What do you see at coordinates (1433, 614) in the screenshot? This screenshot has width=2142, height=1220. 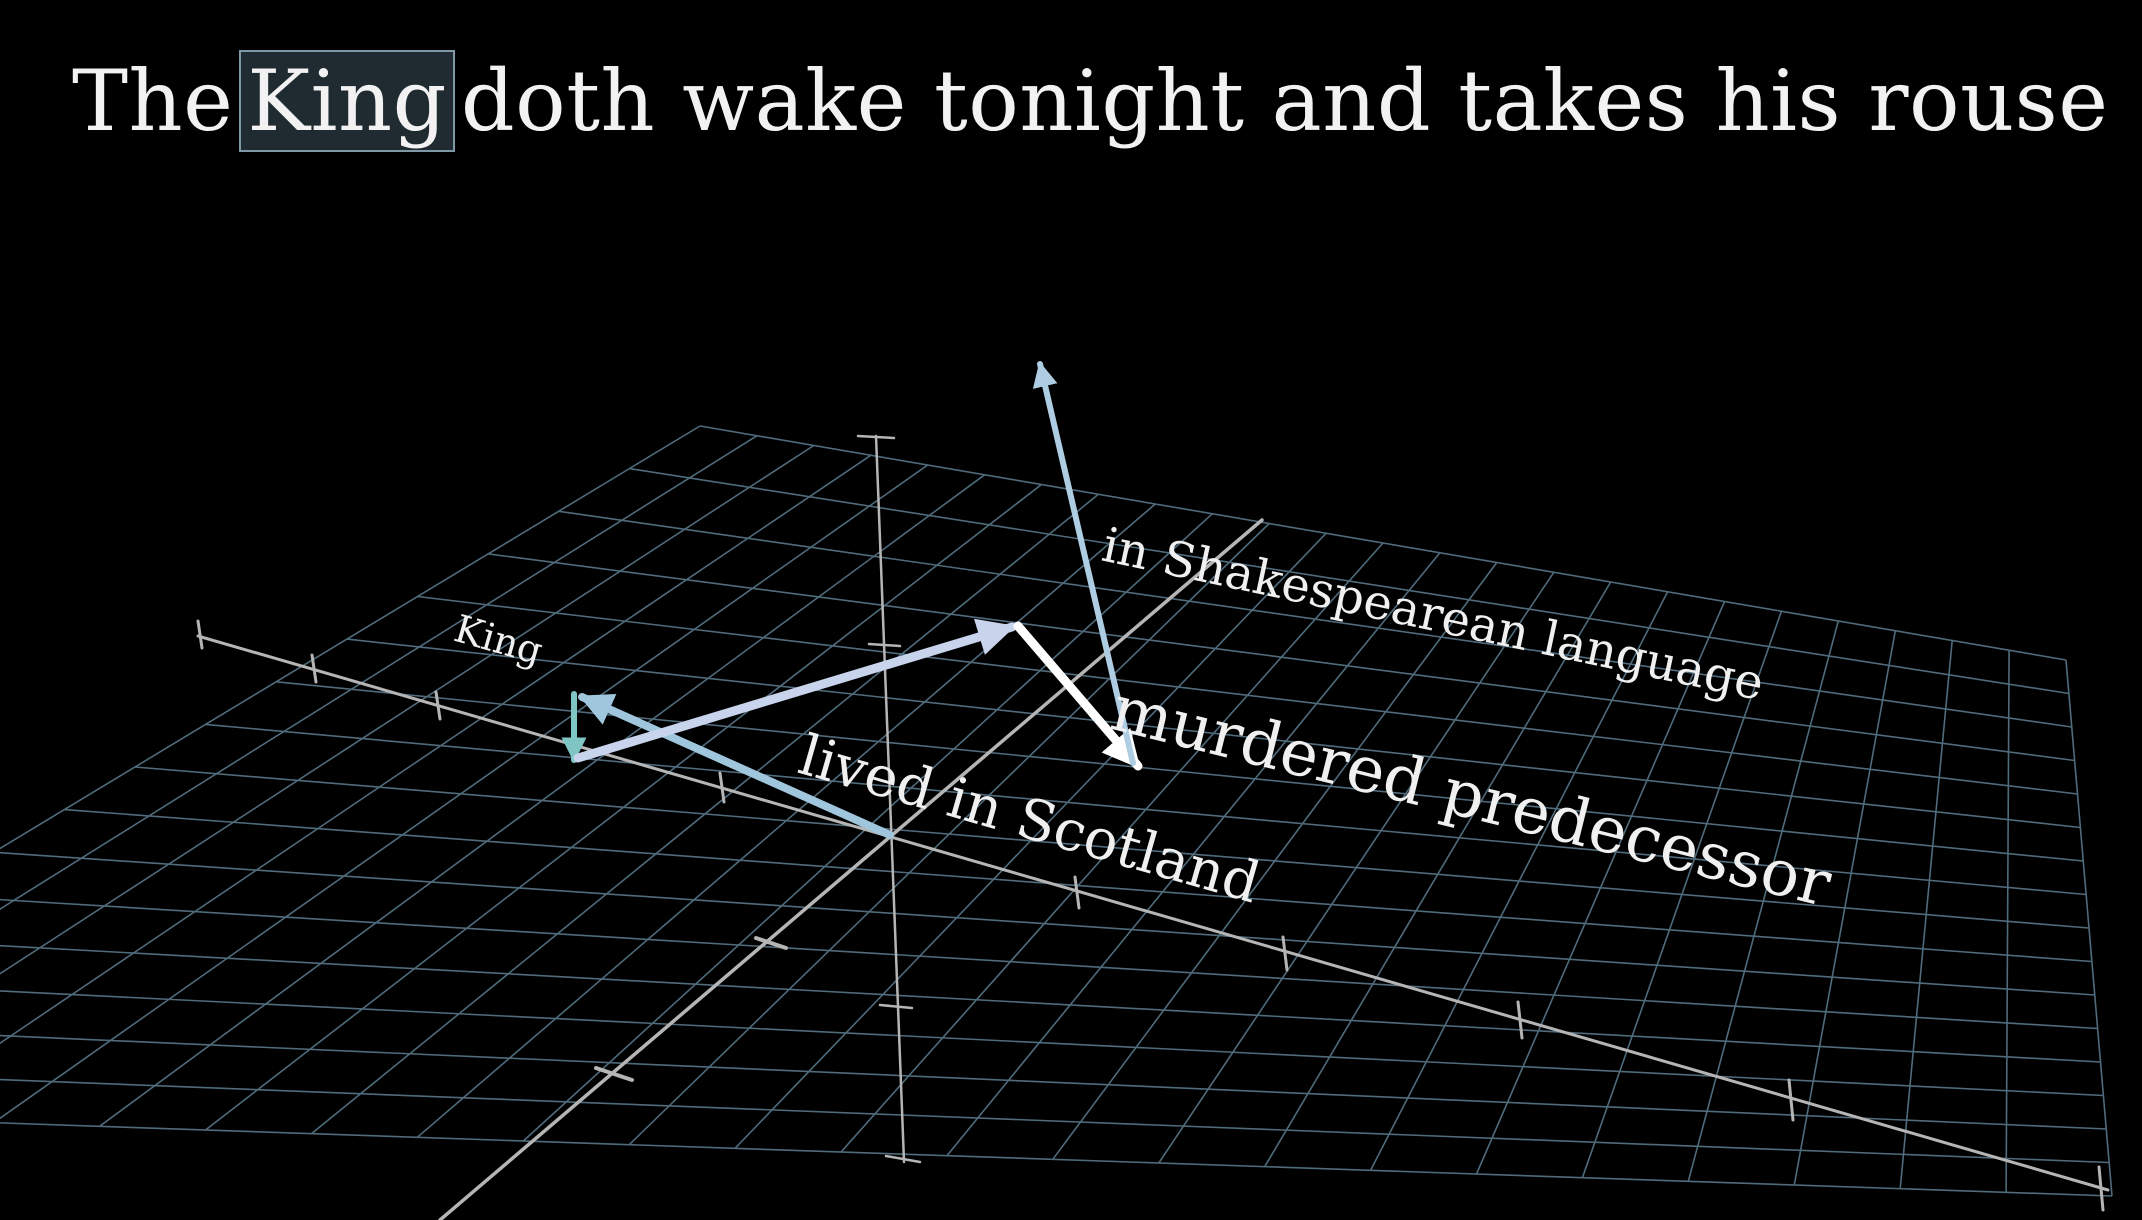 I see `label-in-shakespearean-language: in Shakespearean language` at bounding box center [1433, 614].